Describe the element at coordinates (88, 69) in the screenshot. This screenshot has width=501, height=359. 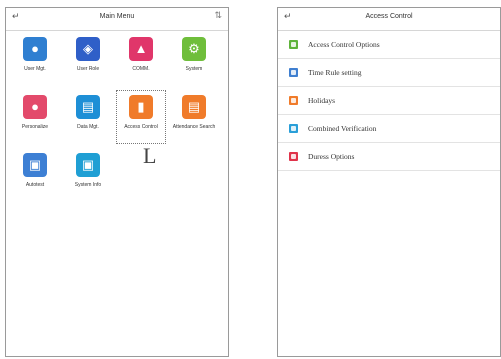
I see `menu-item-label: User Role` at that location.